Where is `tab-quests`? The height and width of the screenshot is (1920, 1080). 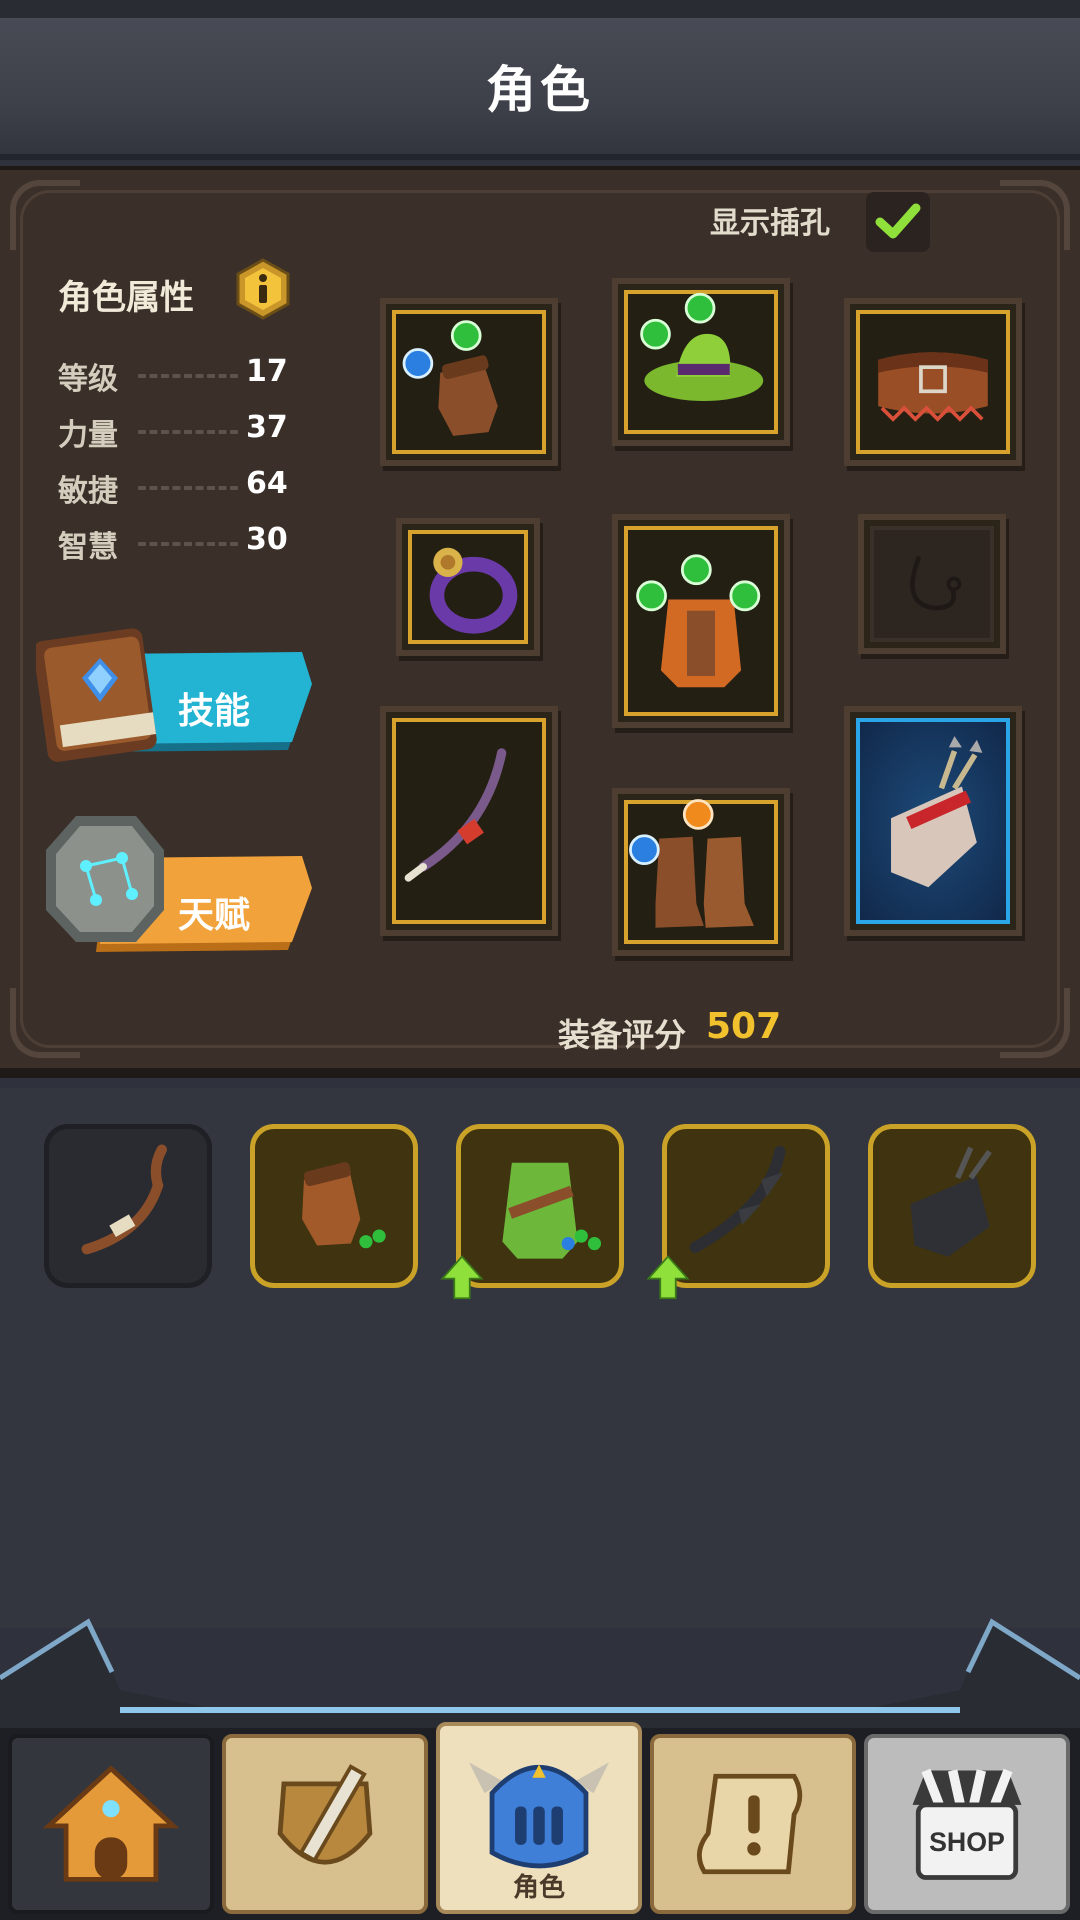 tab-quests is located at coordinates (753, 1824).